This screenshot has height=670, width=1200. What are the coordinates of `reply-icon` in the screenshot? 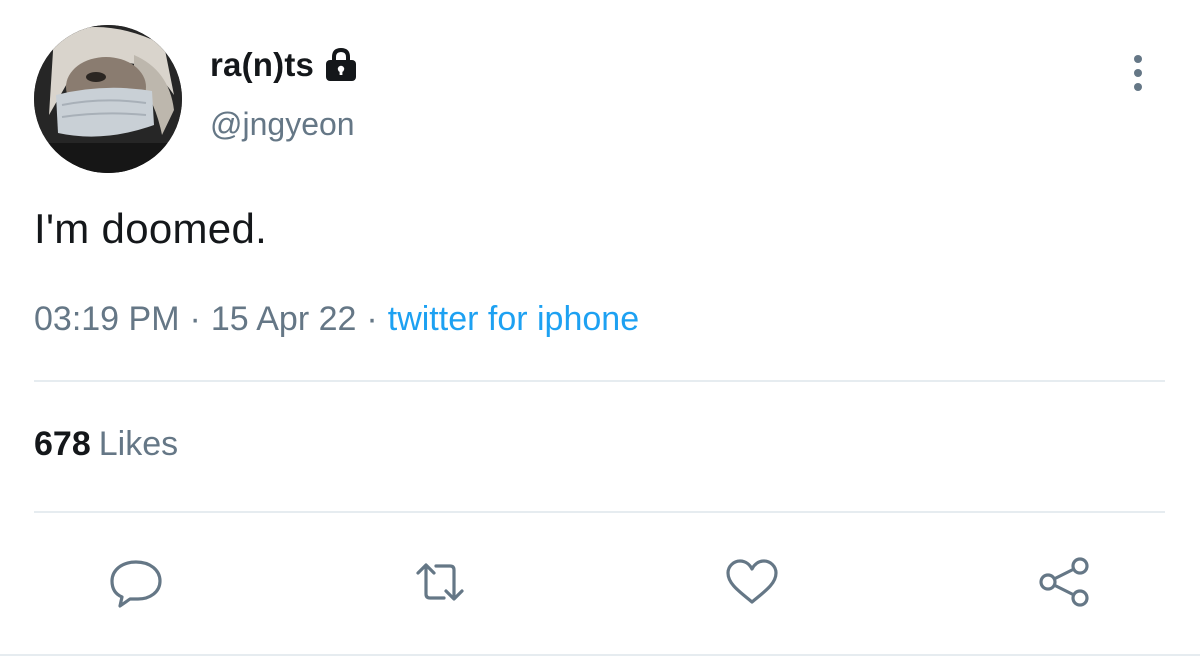 It's located at (136, 582).